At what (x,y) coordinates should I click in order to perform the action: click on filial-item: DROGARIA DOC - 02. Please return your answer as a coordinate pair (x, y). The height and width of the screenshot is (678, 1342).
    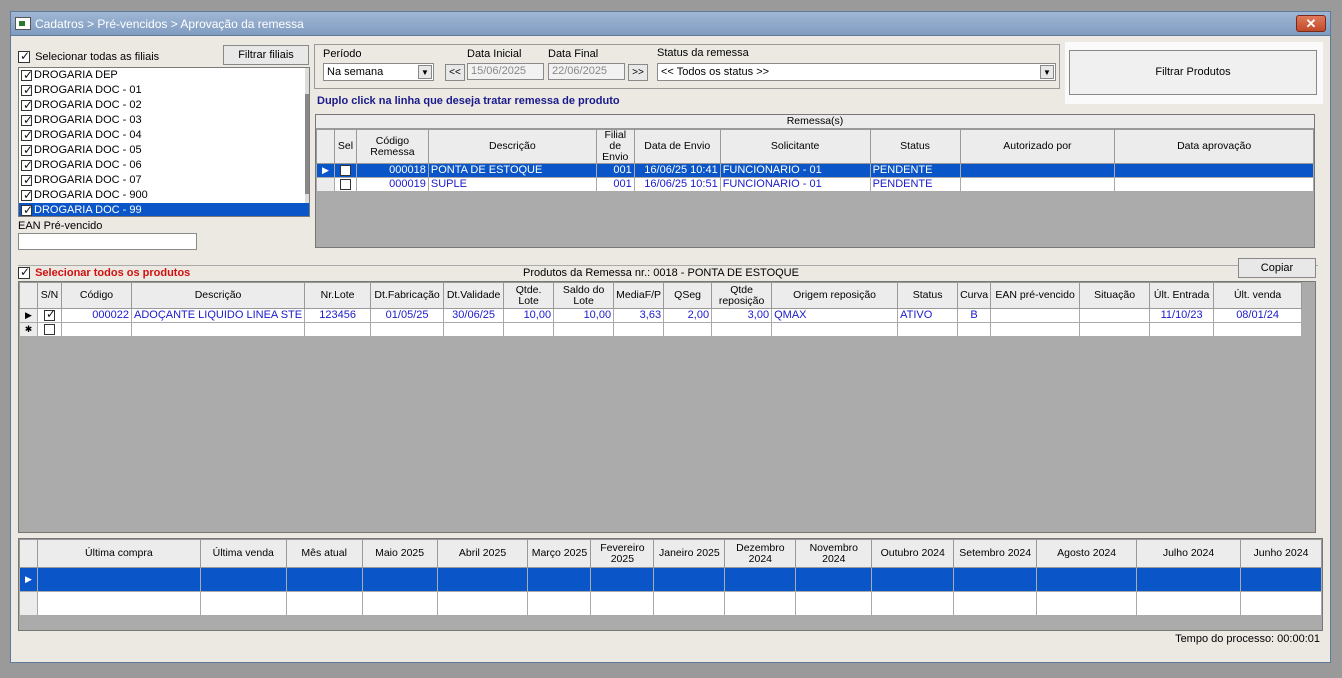
    Looking at the image, I should click on (164, 105).